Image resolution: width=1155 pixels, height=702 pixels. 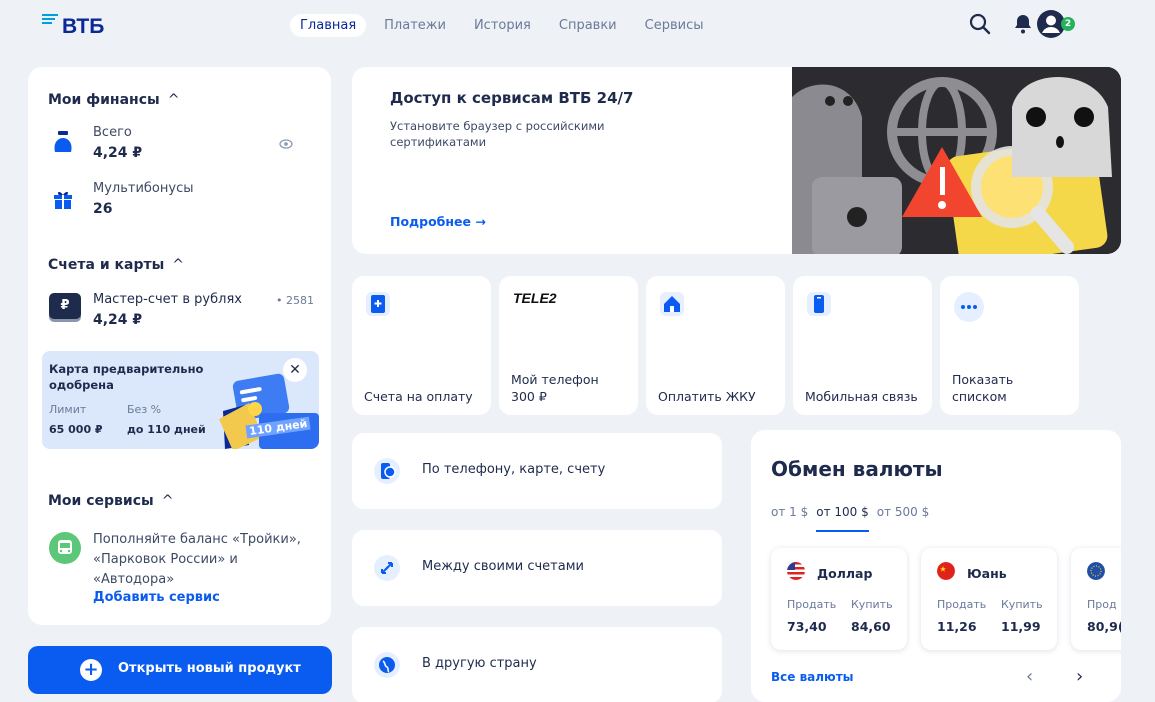 I want to click on tile-my-phone: TELE2 Мой телефон 300 ₽, so click(x=568, y=345).